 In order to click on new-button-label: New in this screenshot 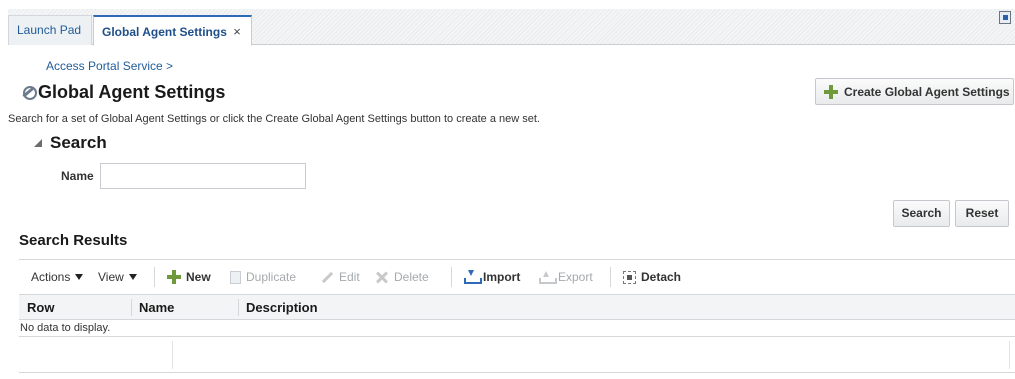, I will do `click(198, 277)`.